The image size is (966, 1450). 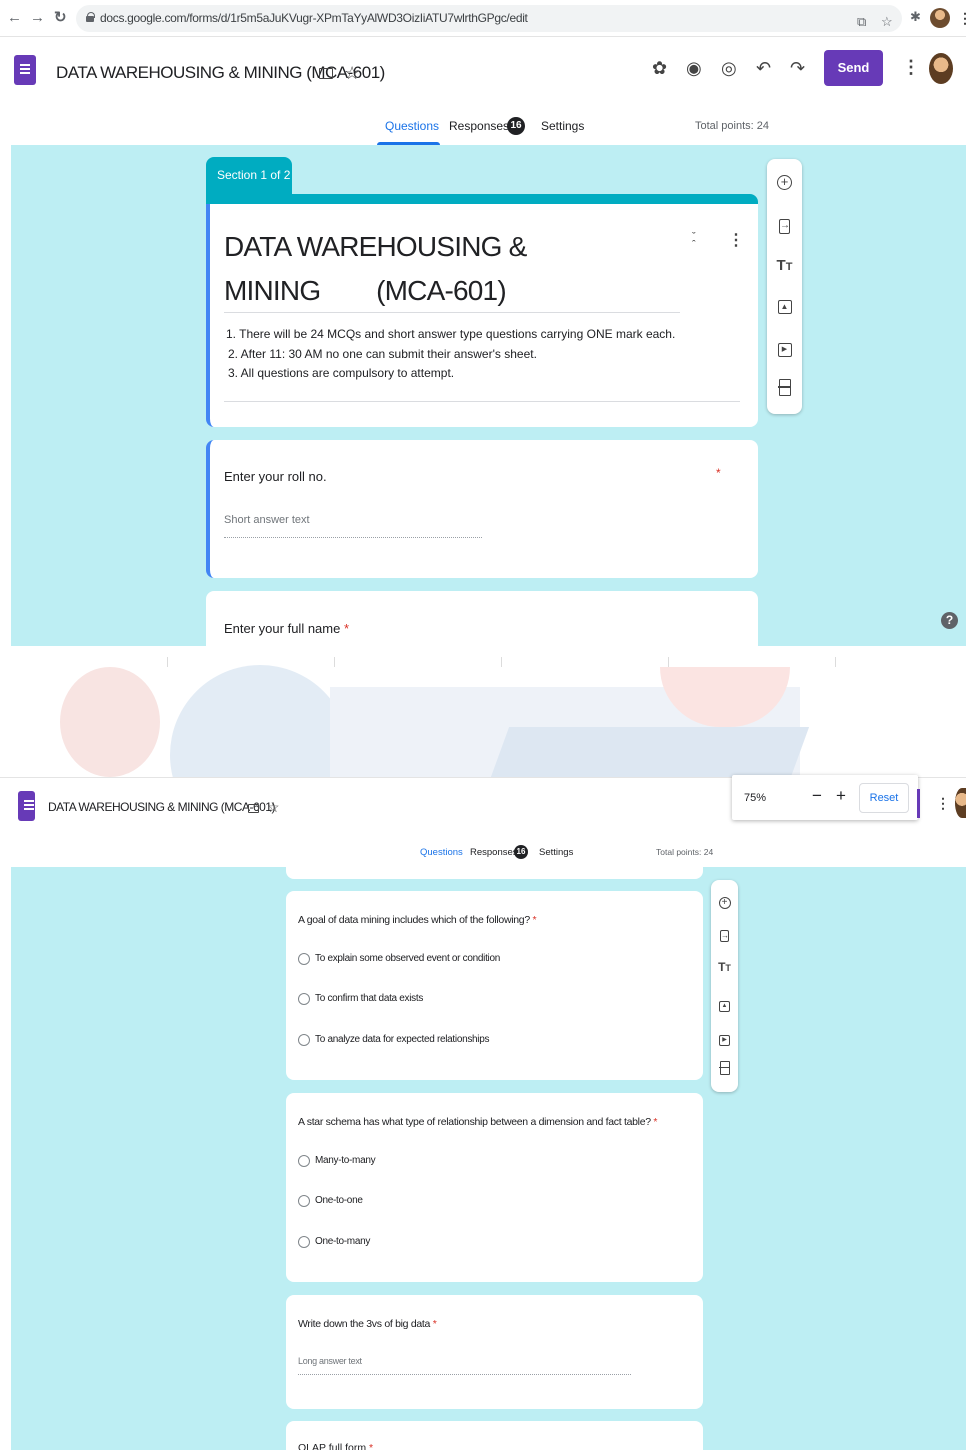 What do you see at coordinates (940, 18) in the screenshot?
I see `profile-avatar` at bounding box center [940, 18].